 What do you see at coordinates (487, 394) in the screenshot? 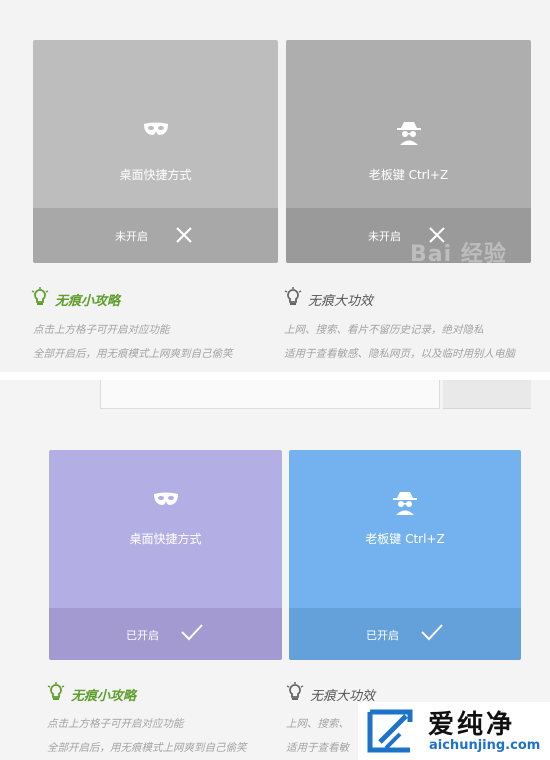
I see `search-button` at bounding box center [487, 394].